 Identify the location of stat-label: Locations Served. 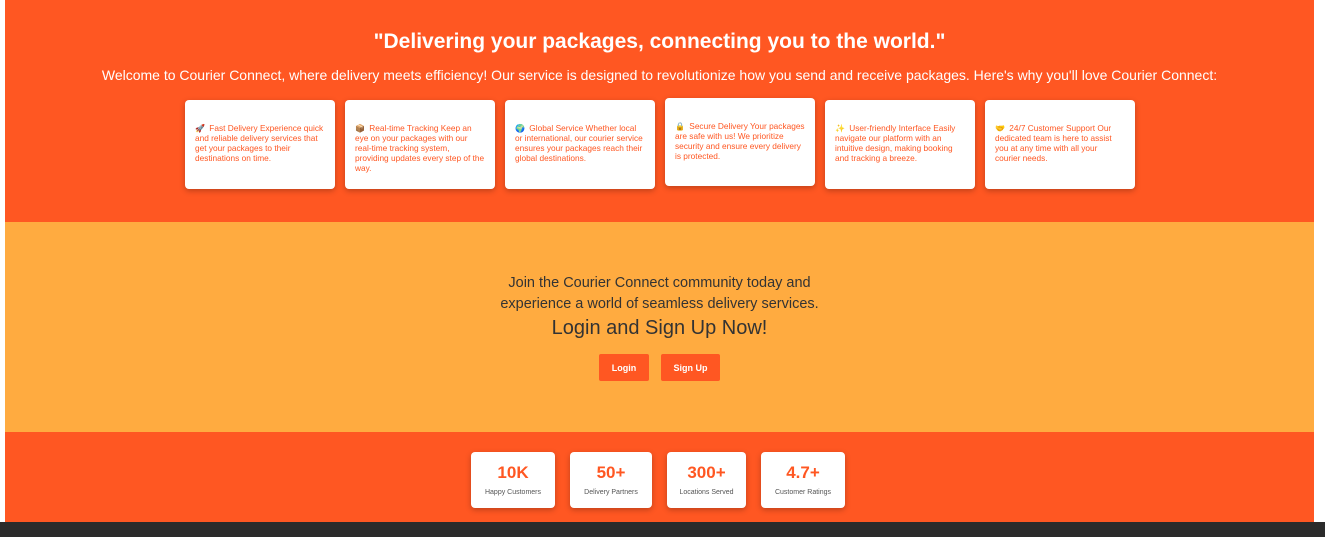
(706, 492).